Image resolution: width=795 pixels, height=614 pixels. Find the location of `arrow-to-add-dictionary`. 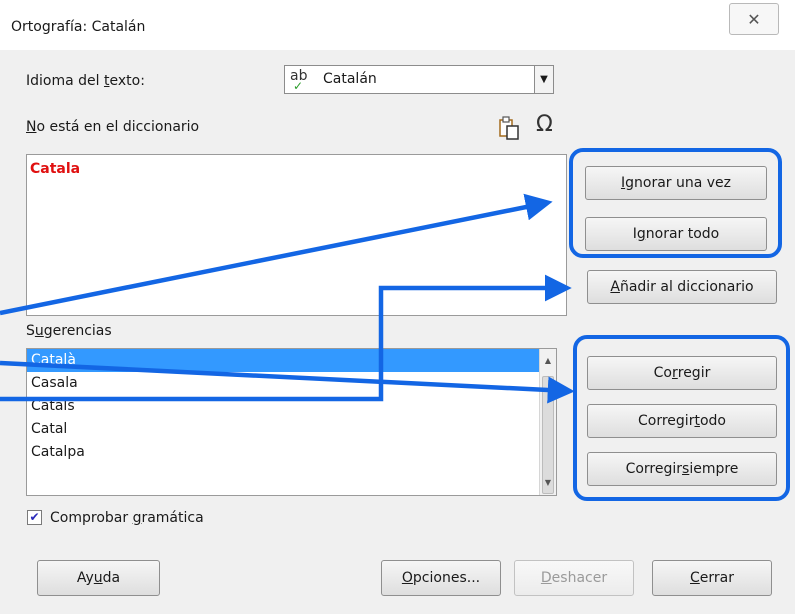

arrow-to-add-dictionary is located at coordinates (286, 338).